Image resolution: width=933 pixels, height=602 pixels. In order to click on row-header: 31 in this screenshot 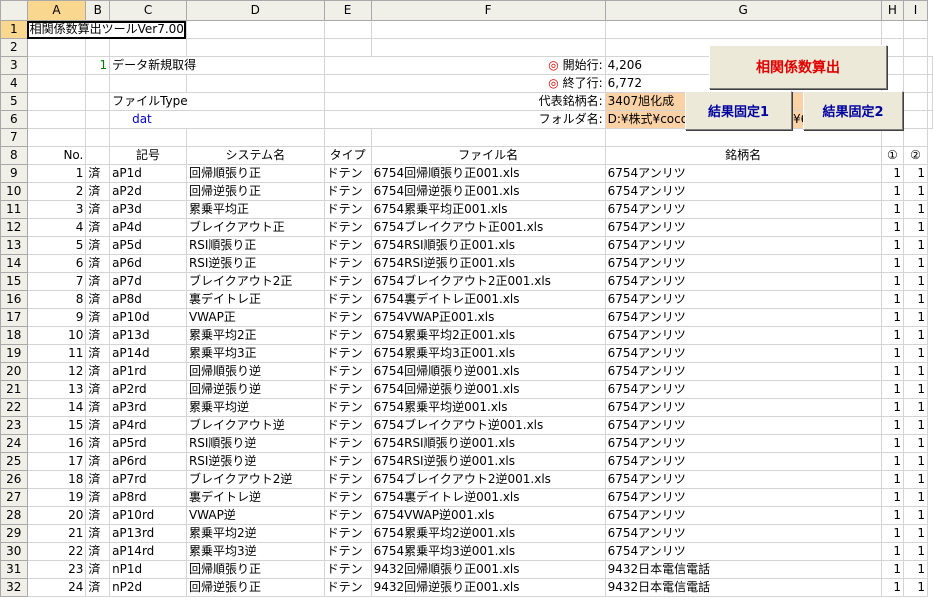, I will do `click(14, 569)`.